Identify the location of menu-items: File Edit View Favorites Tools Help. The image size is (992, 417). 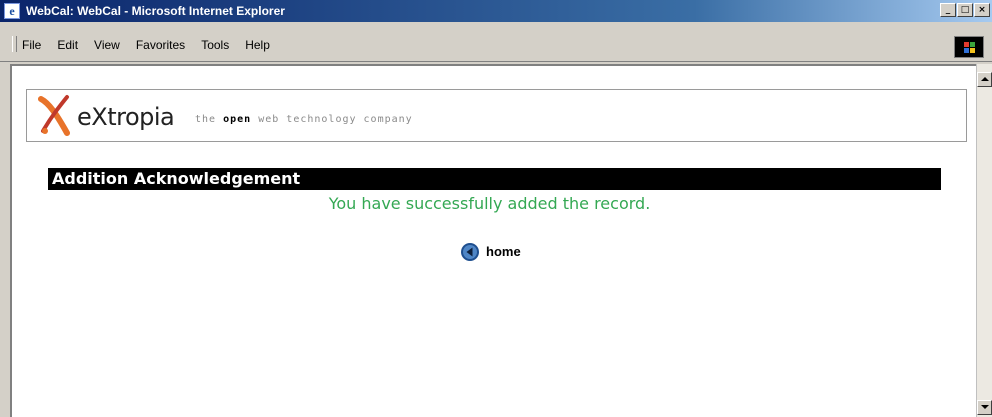
(146, 45).